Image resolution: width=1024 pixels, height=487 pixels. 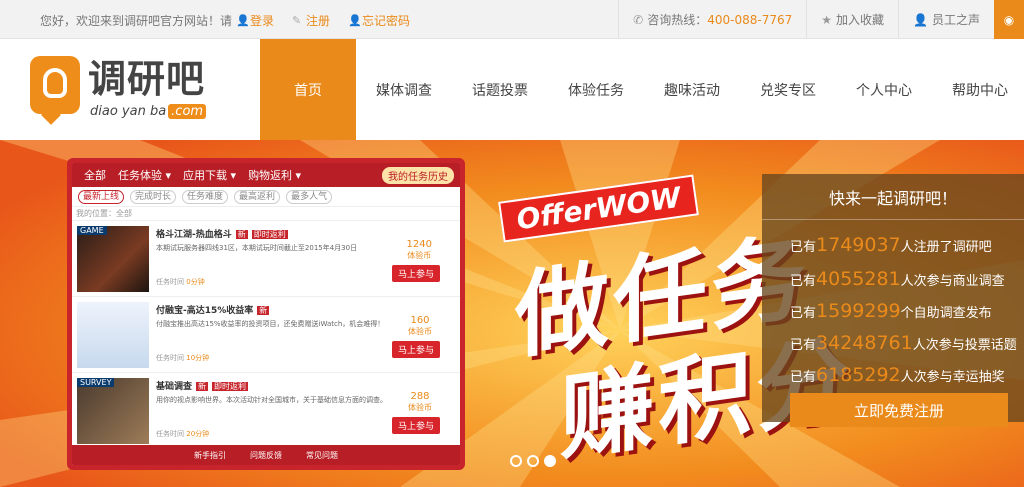 I want to click on phone-icon: ✆, so click(x=638, y=19).